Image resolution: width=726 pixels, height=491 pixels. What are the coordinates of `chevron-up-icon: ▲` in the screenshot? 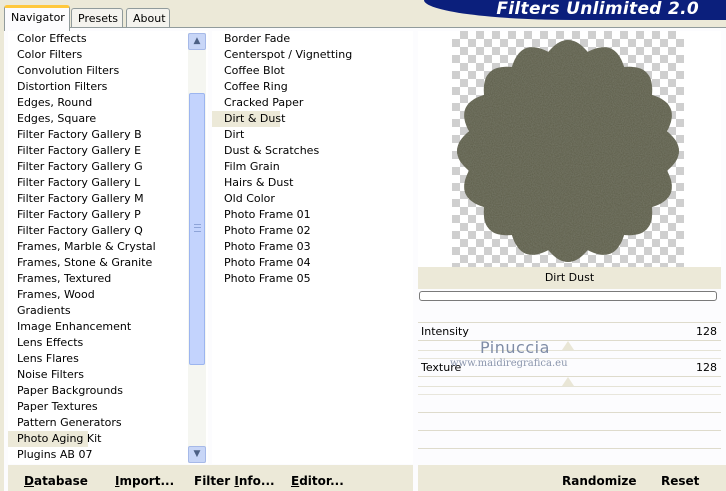 It's located at (197, 41).